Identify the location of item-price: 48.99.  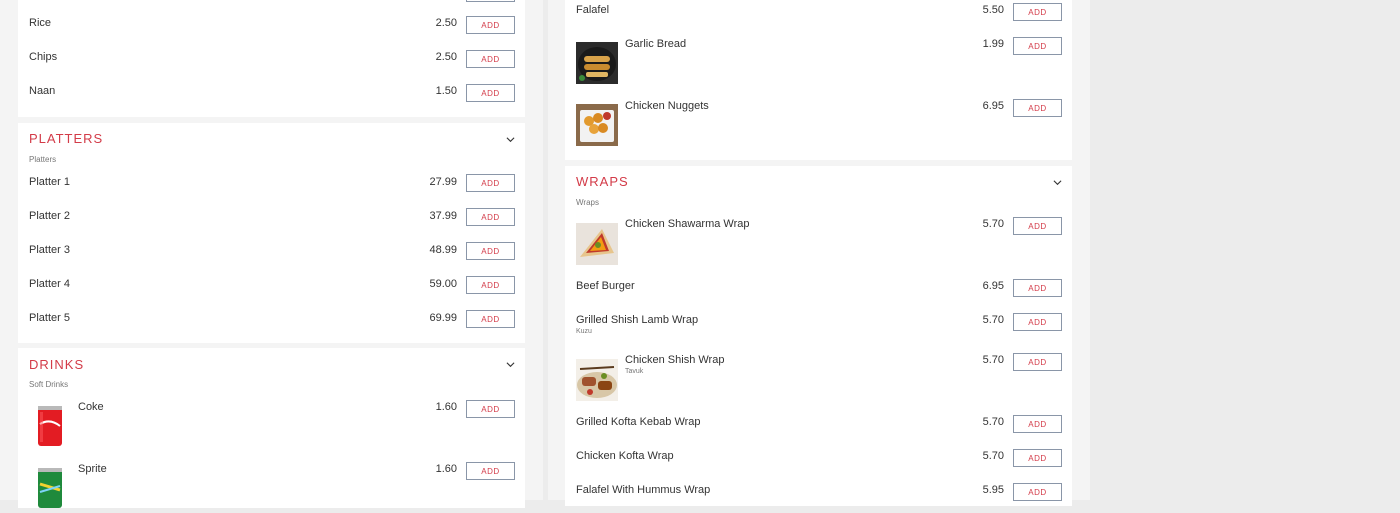
(443, 250).